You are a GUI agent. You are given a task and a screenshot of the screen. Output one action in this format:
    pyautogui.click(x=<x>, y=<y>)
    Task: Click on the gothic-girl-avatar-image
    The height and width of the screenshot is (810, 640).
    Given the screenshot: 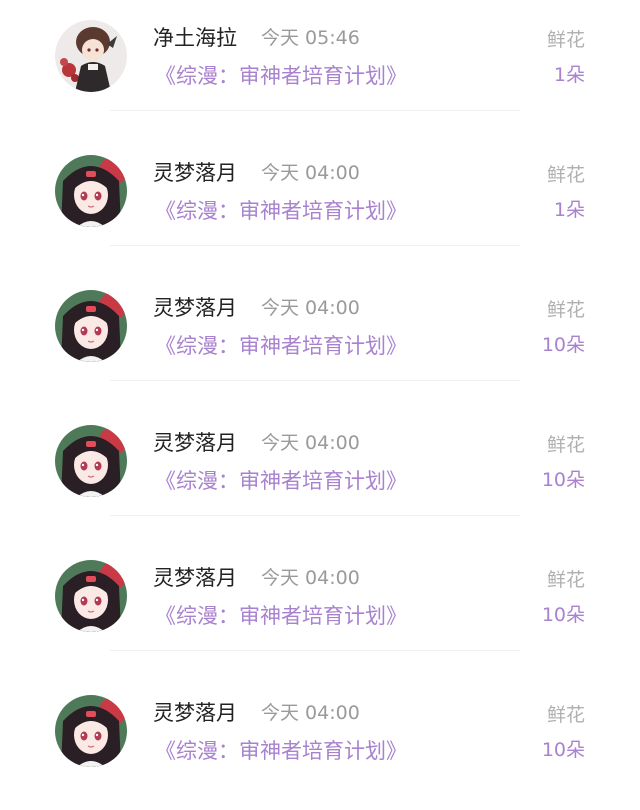 What is the action you would take?
    pyautogui.click(x=91, y=56)
    